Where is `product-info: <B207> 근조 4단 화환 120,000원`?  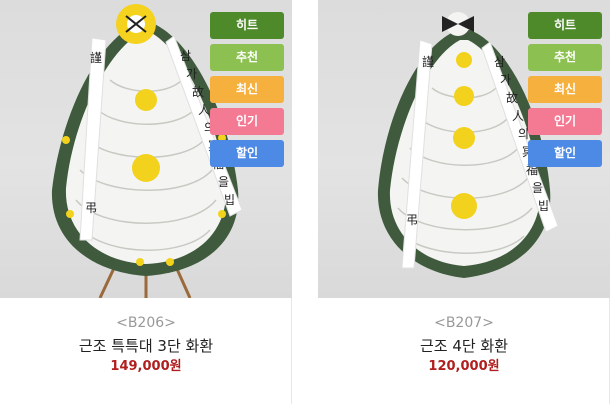 product-info: <B207> 근조 4단 화환 120,000원 is located at coordinates (464, 337).